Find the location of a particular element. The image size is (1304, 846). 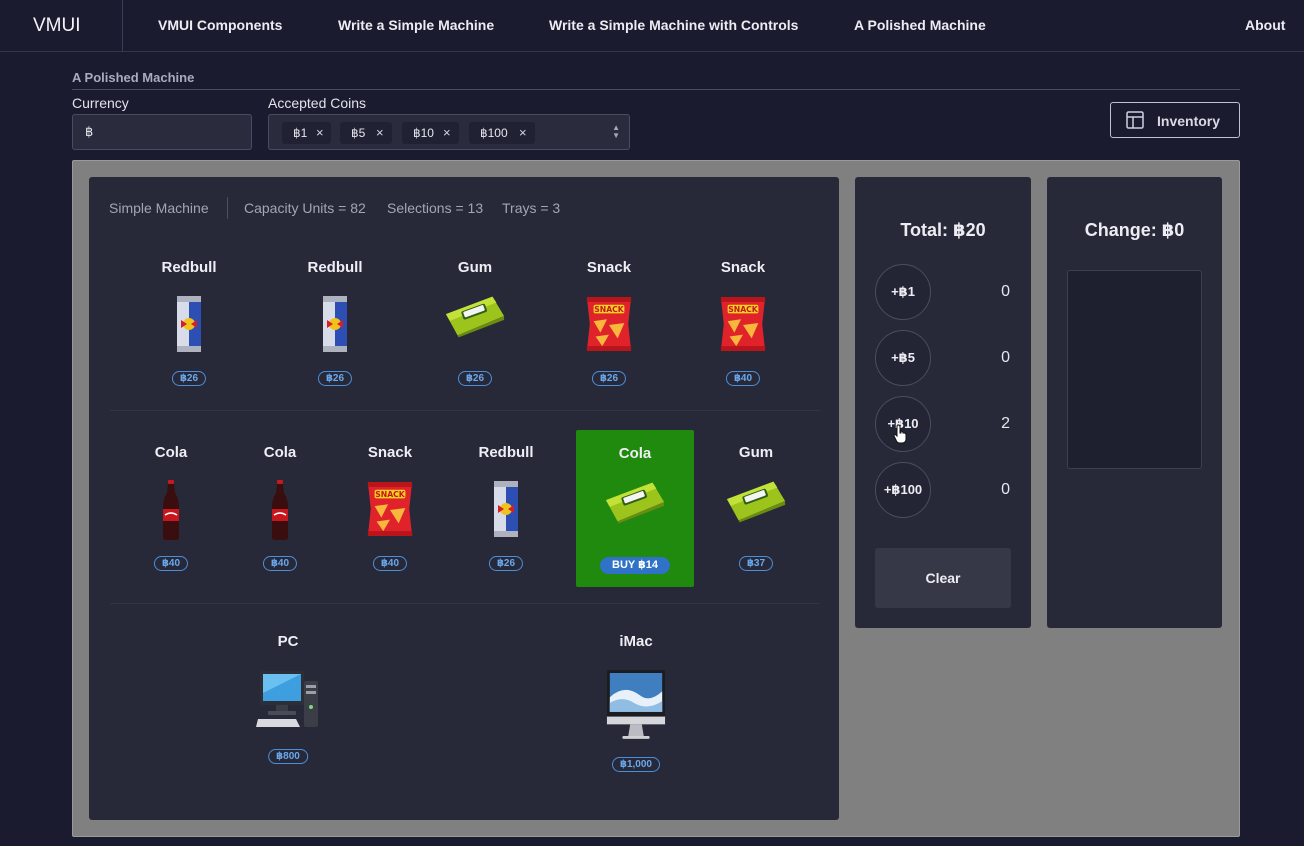

product-name: PC is located at coordinates (288, 641).